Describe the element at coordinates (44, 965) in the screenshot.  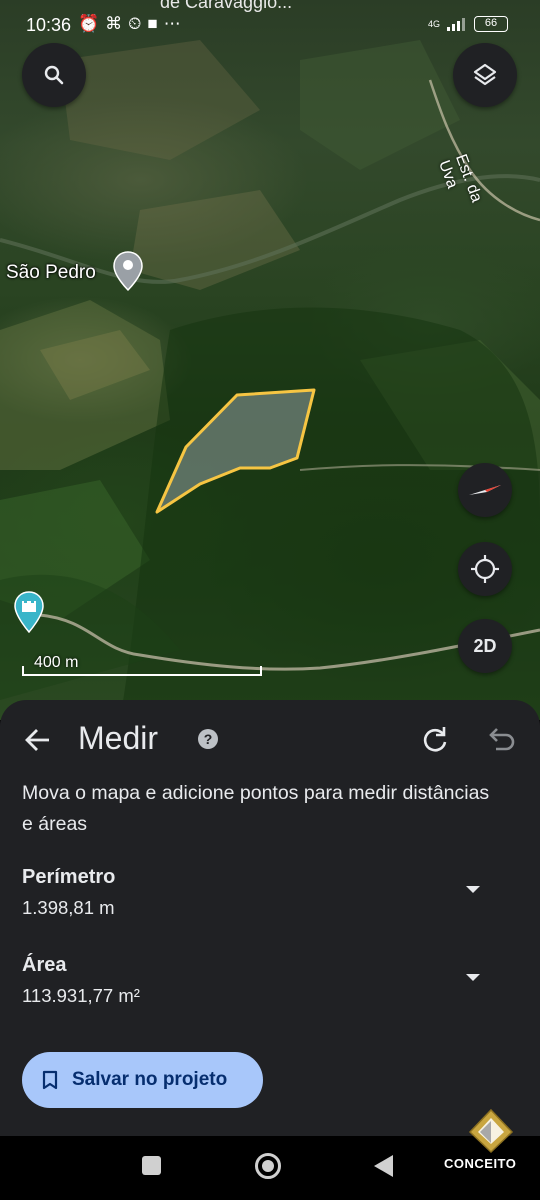
I see `area-label: Área` at that location.